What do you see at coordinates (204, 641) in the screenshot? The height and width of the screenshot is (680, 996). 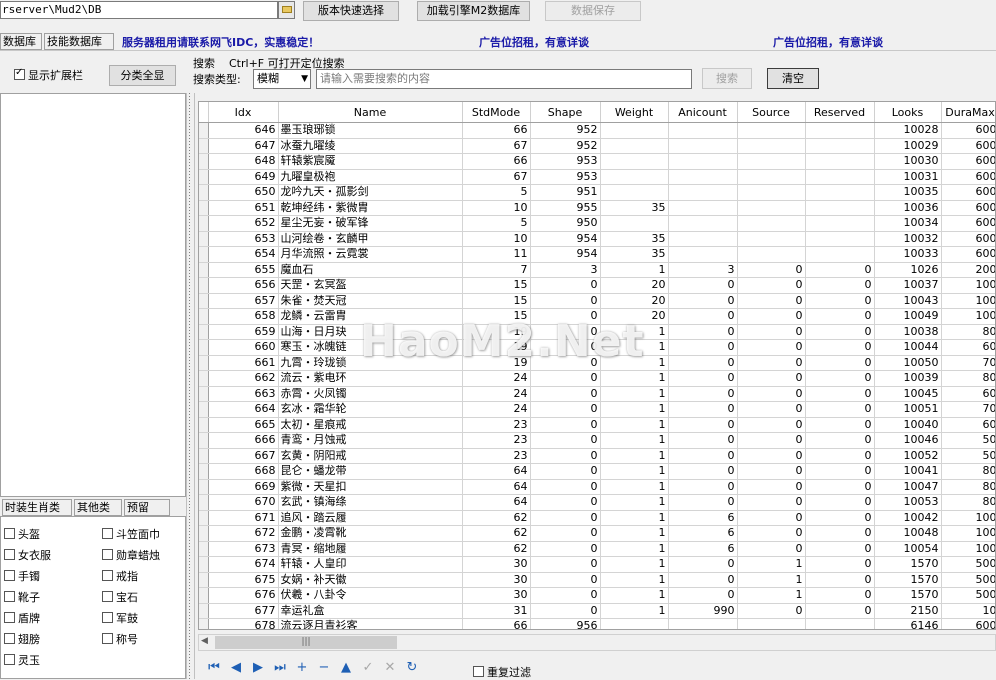 I see `scroll-left-icon: ◀` at bounding box center [204, 641].